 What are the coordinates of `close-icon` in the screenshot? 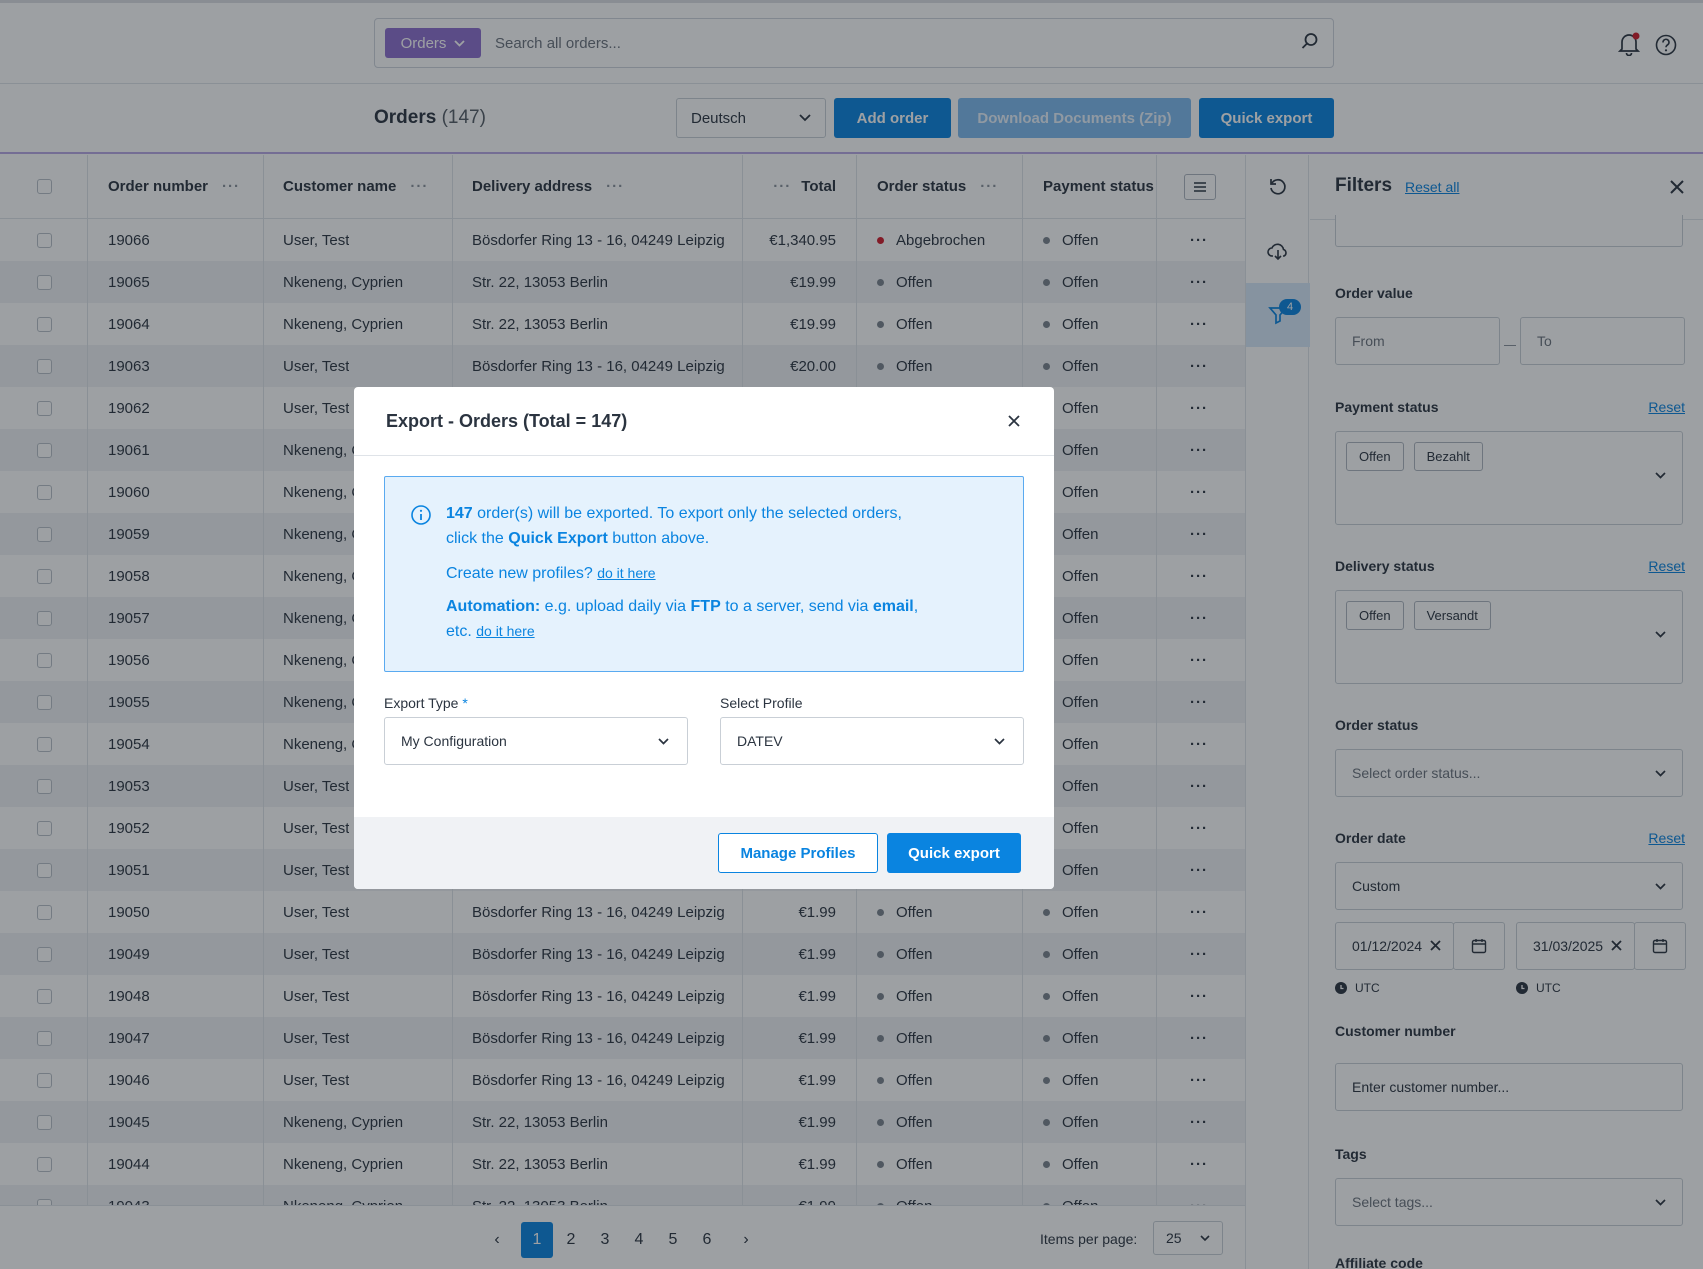 It's located at (1014, 421).